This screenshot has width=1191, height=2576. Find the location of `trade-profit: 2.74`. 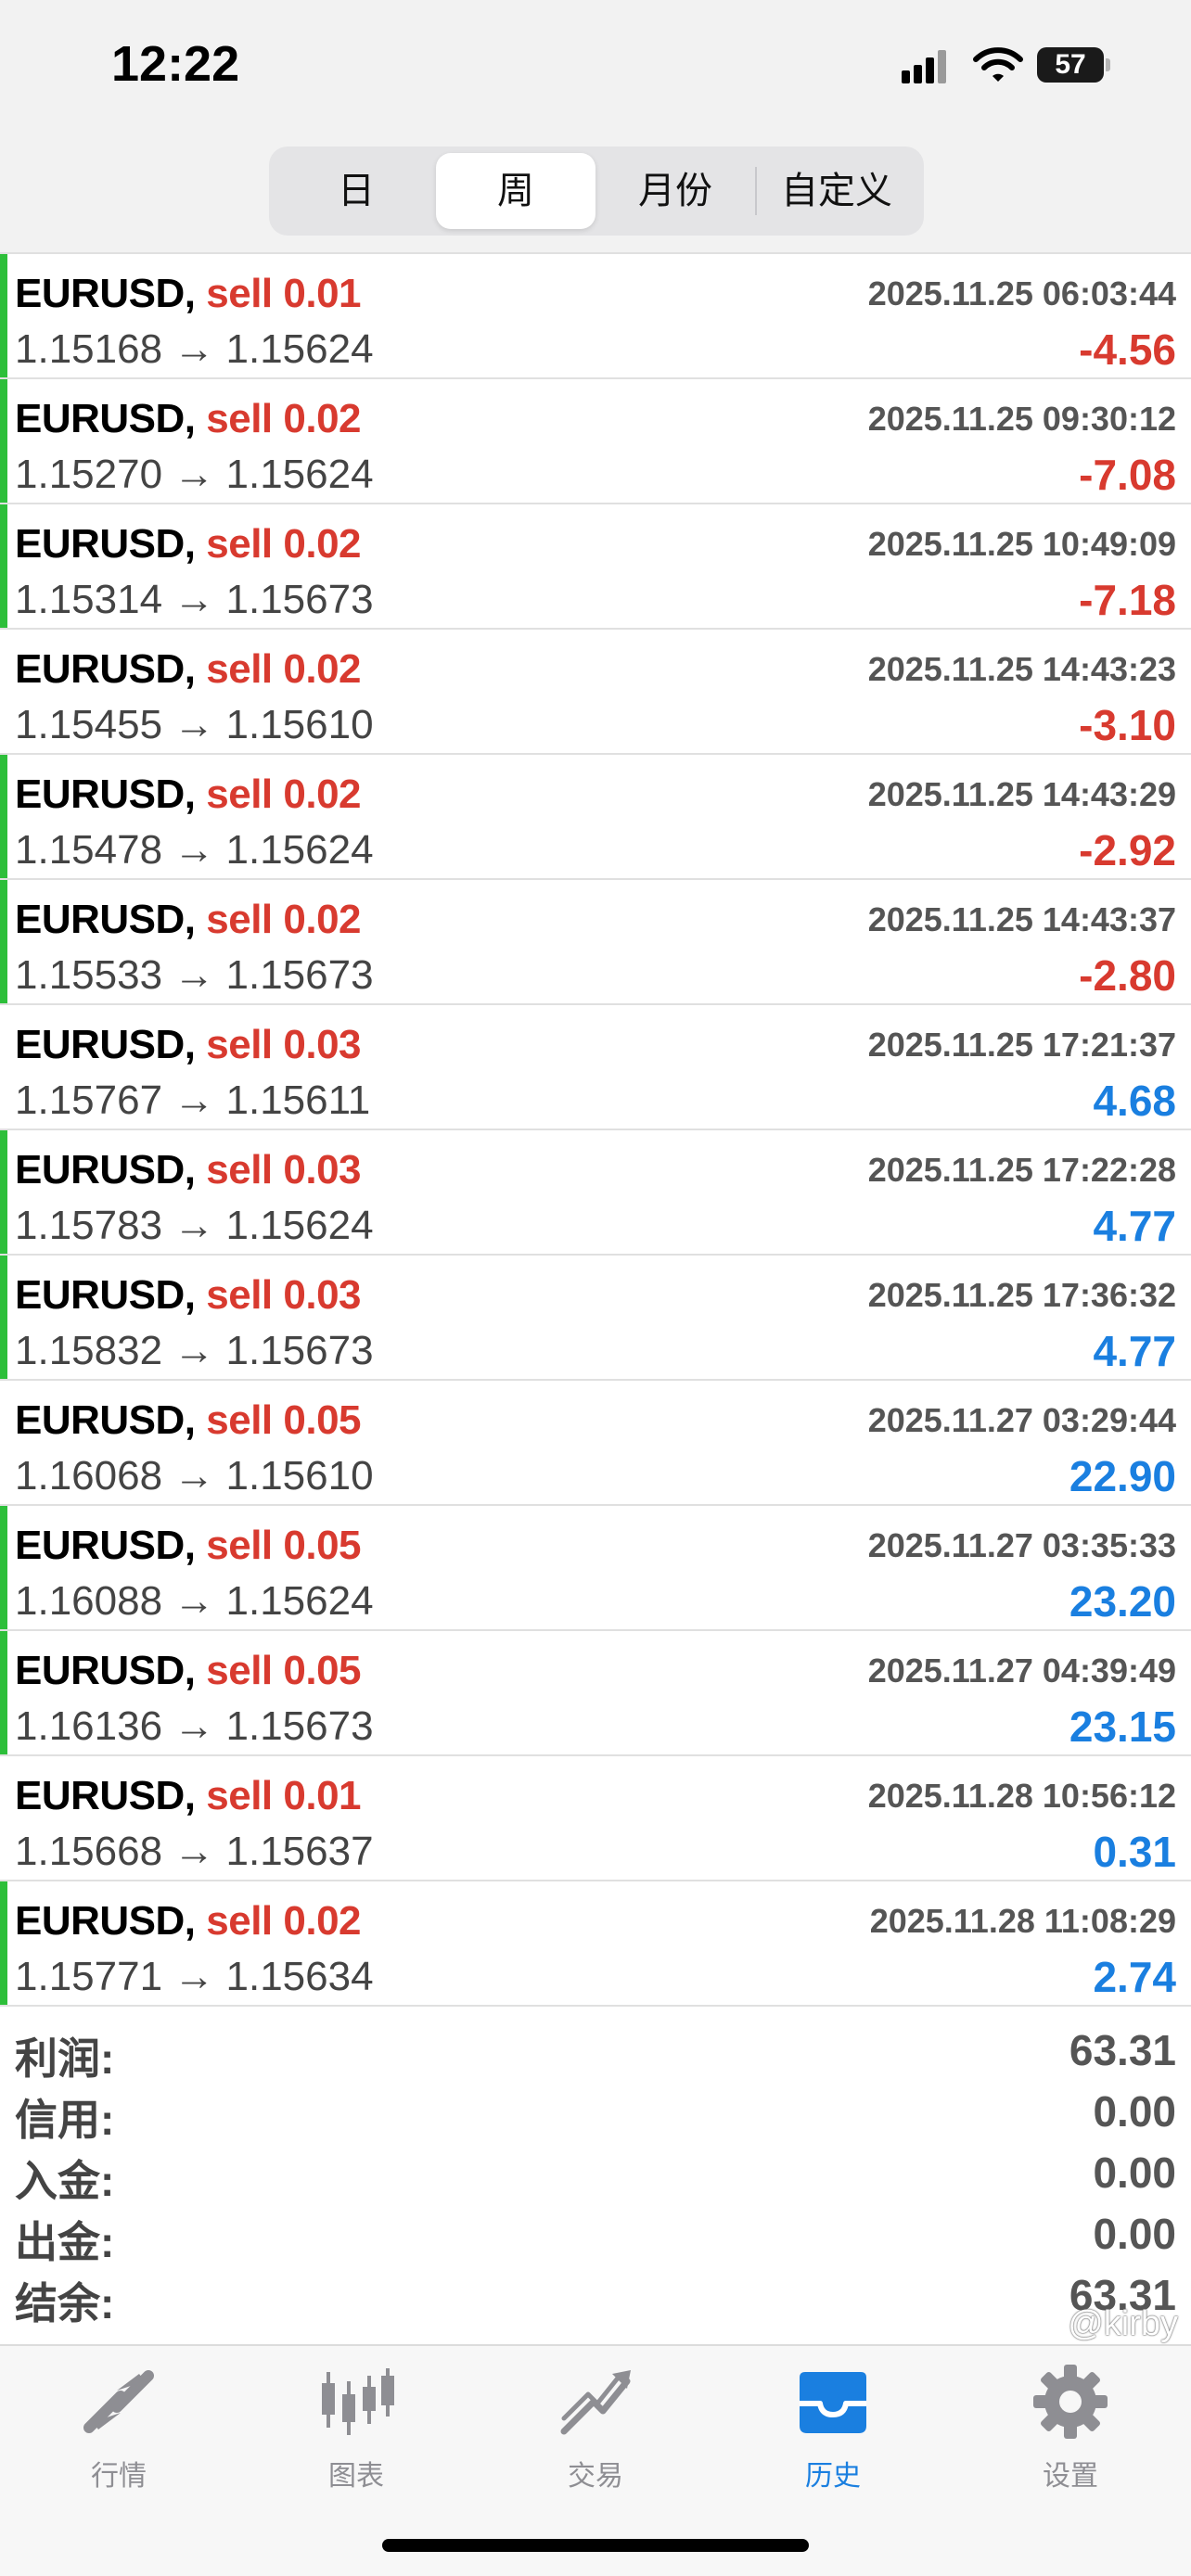

trade-profit: 2.74 is located at coordinates (1134, 1977).